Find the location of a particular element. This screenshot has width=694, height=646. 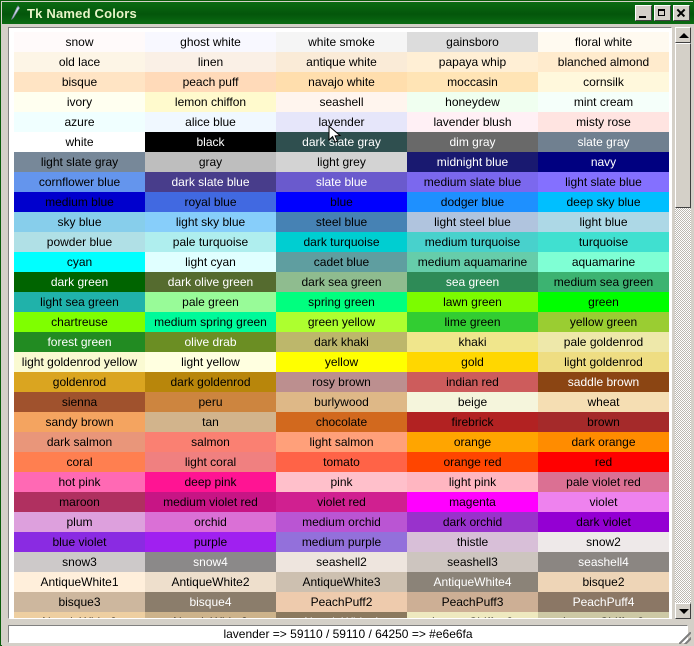

color-swatch: azure is located at coordinates (79, 122).